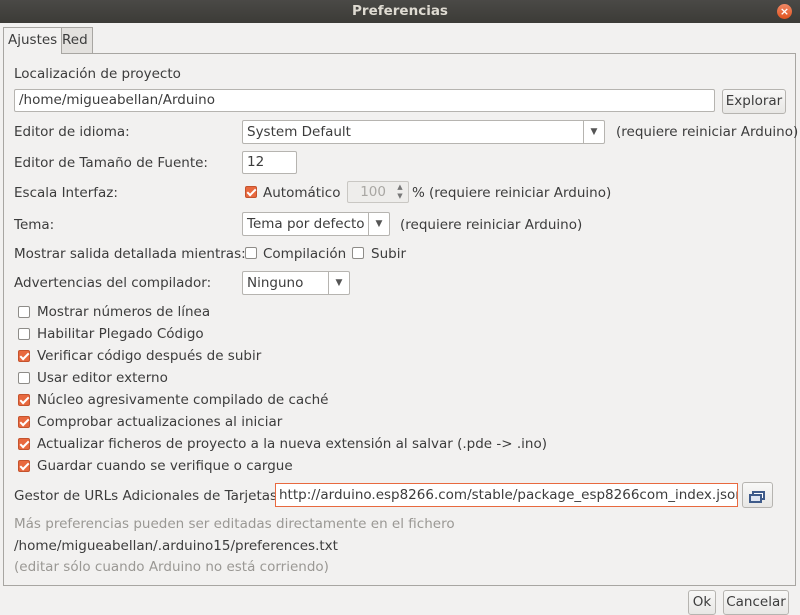  What do you see at coordinates (491, 225) in the screenshot?
I see `theme-note: (requiere reiniciar Arduino)` at bounding box center [491, 225].